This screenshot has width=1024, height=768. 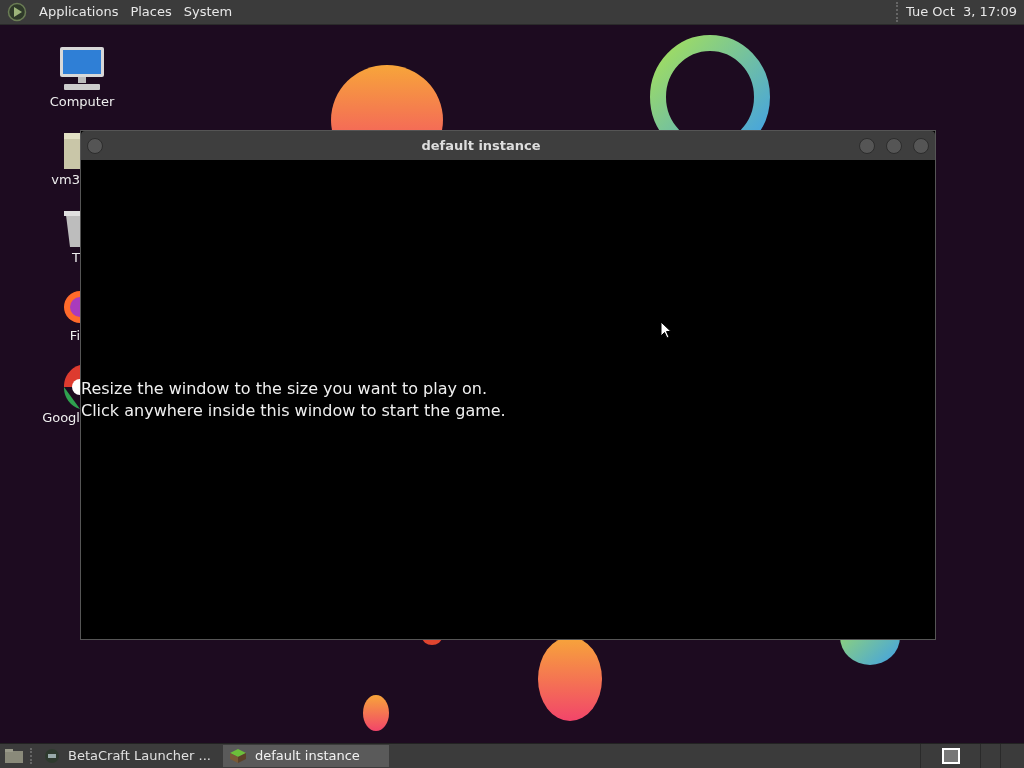 I want to click on cursor-icon, so click(x=666, y=330).